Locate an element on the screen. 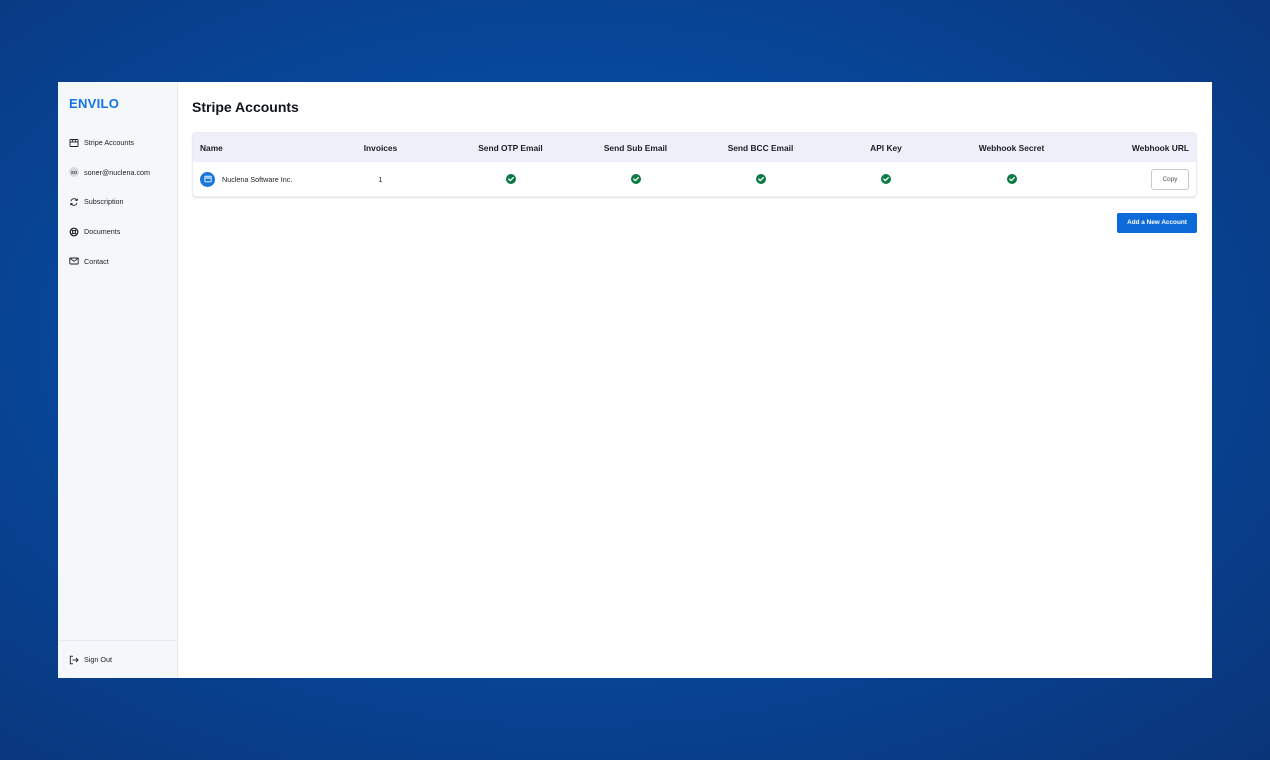  api-key-status is located at coordinates (886, 179).